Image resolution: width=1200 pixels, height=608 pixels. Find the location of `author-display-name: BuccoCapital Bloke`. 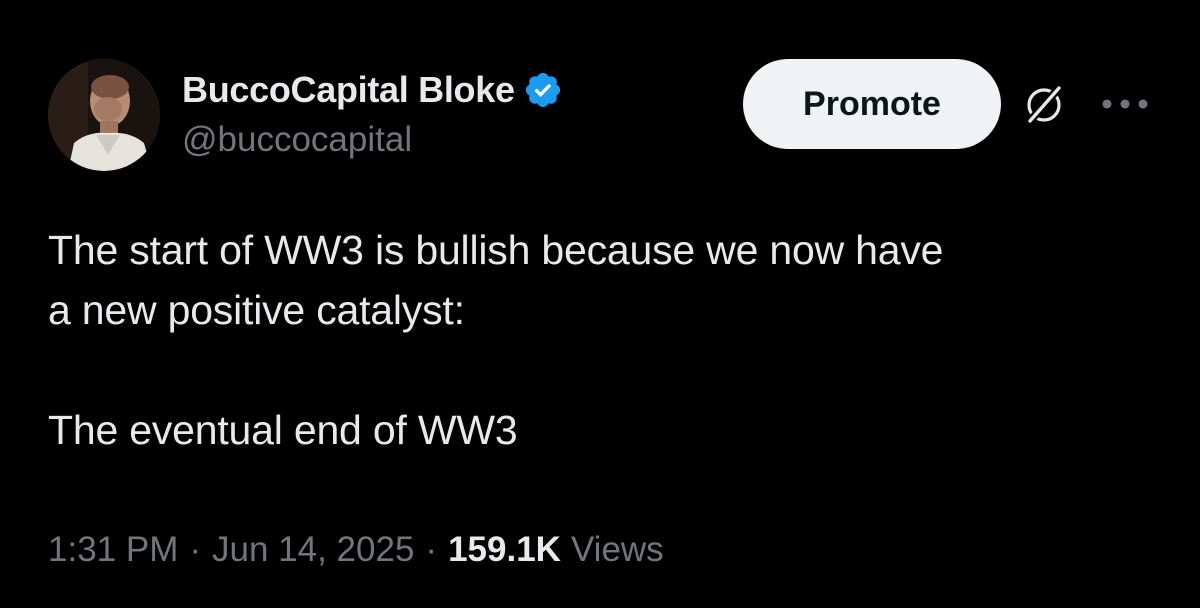

author-display-name: BuccoCapital Bloke is located at coordinates (348, 90).